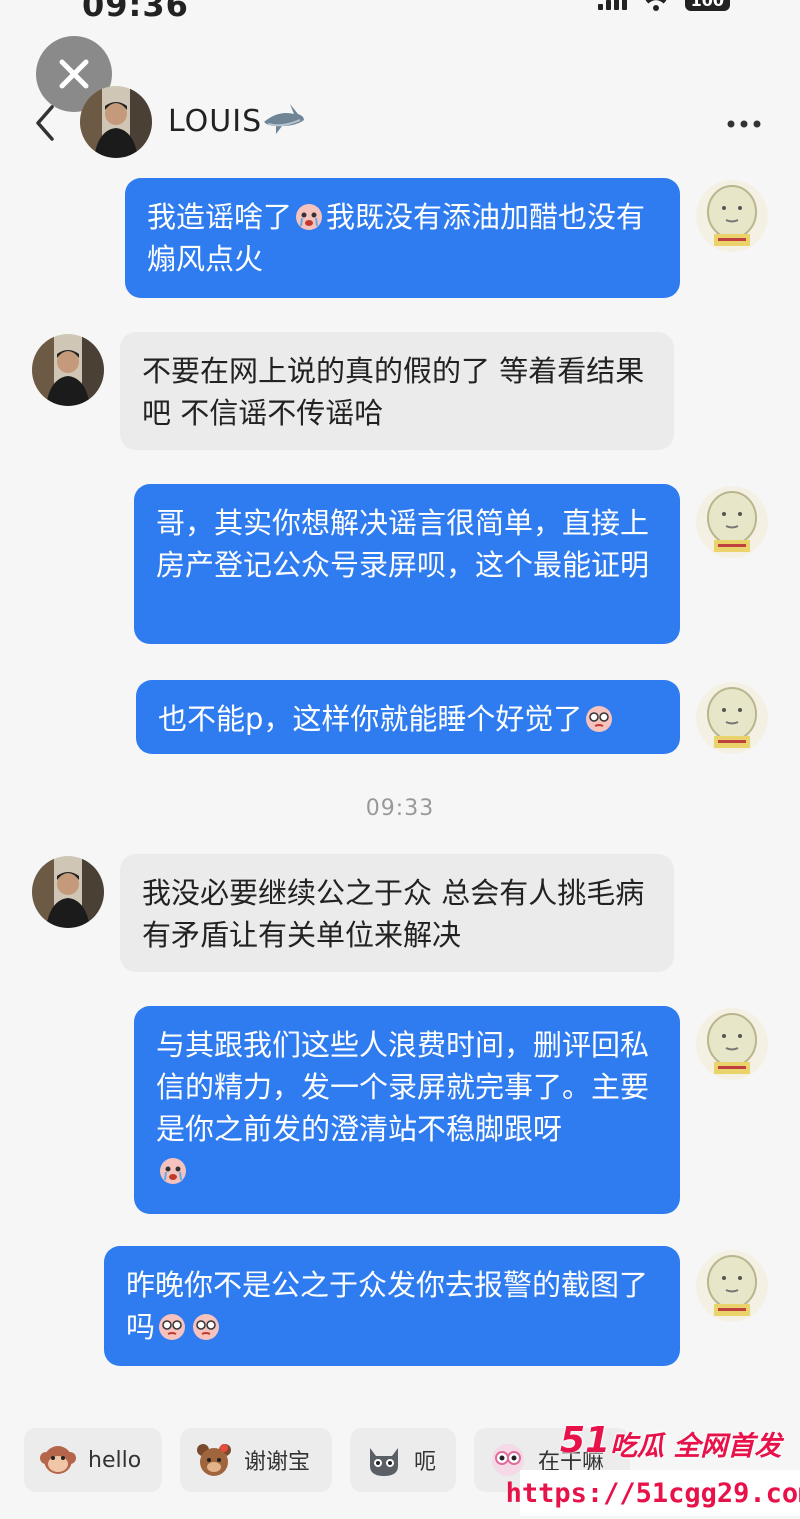 The width and height of the screenshot is (800, 1519). What do you see at coordinates (425, 1462) in the screenshot?
I see `quick-reply-label: 呃` at bounding box center [425, 1462].